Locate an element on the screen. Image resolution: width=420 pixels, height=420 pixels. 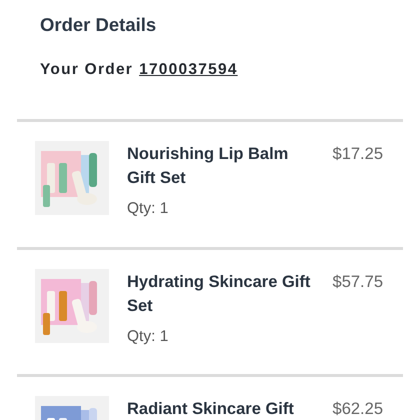
order-number-link: 1700037594 is located at coordinates (188, 70).